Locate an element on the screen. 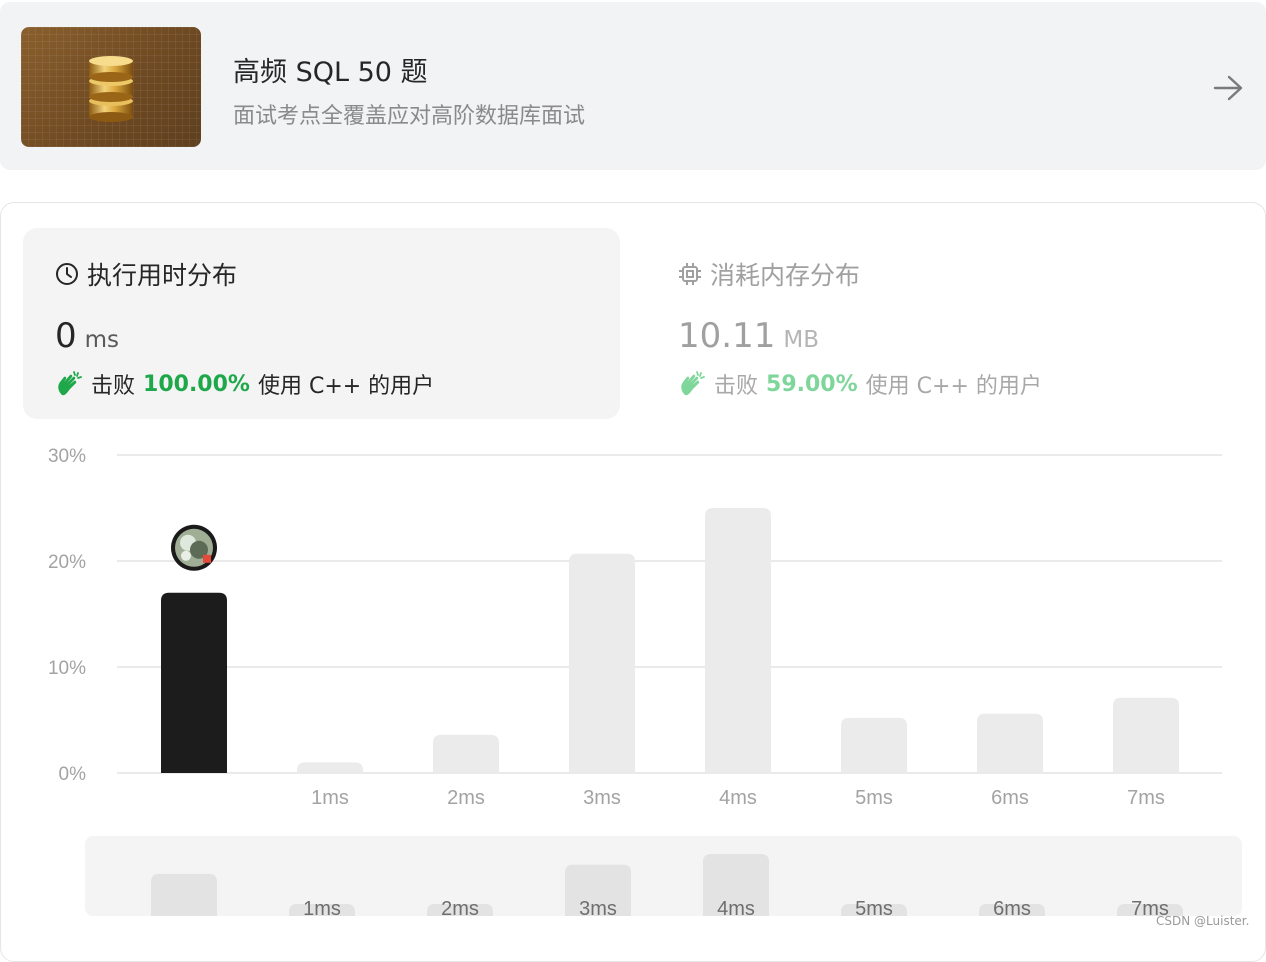 This screenshot has height=962, width=1266. arrow-right-icon is located at coordinates (1228, 88).